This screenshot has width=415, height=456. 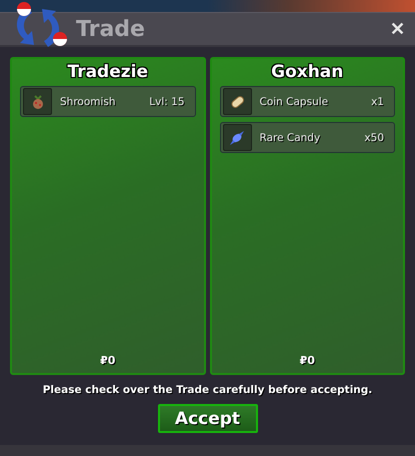 What do you see at coordinates (294, 102) in the screenshot?
I see `item-name: Coin Capsule` at bounding box center [294, 102].